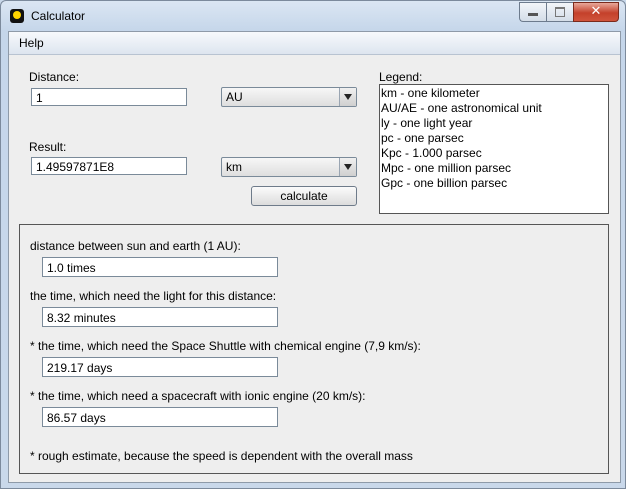 The height and width of the screenshot is (489, 626). Describe the element at coordinates (234, 97) in the screenshot. I see `distance-unit-value: AU` at that location.